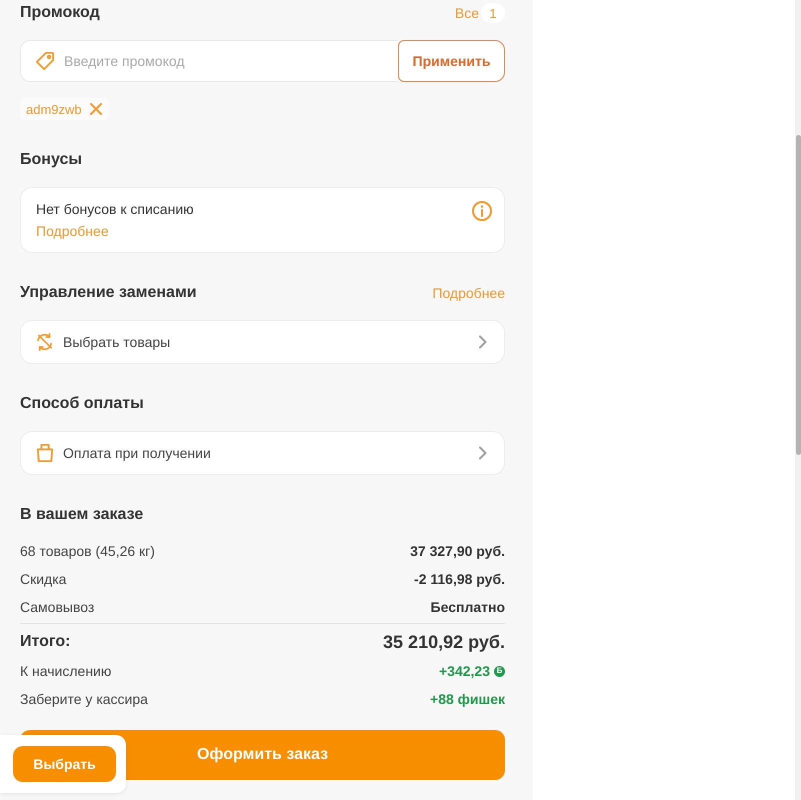 Image resolution: width=801 pixels, height=800 pixels. I want to click on all-link: Все, so click(466, 13).